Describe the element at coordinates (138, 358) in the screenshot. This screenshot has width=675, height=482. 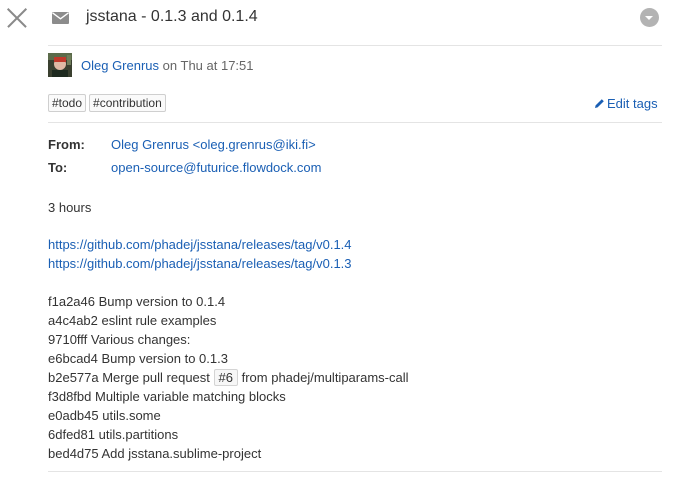
I see `commit-line: e6bcad4 Bump version to 0.1.3` at that location.